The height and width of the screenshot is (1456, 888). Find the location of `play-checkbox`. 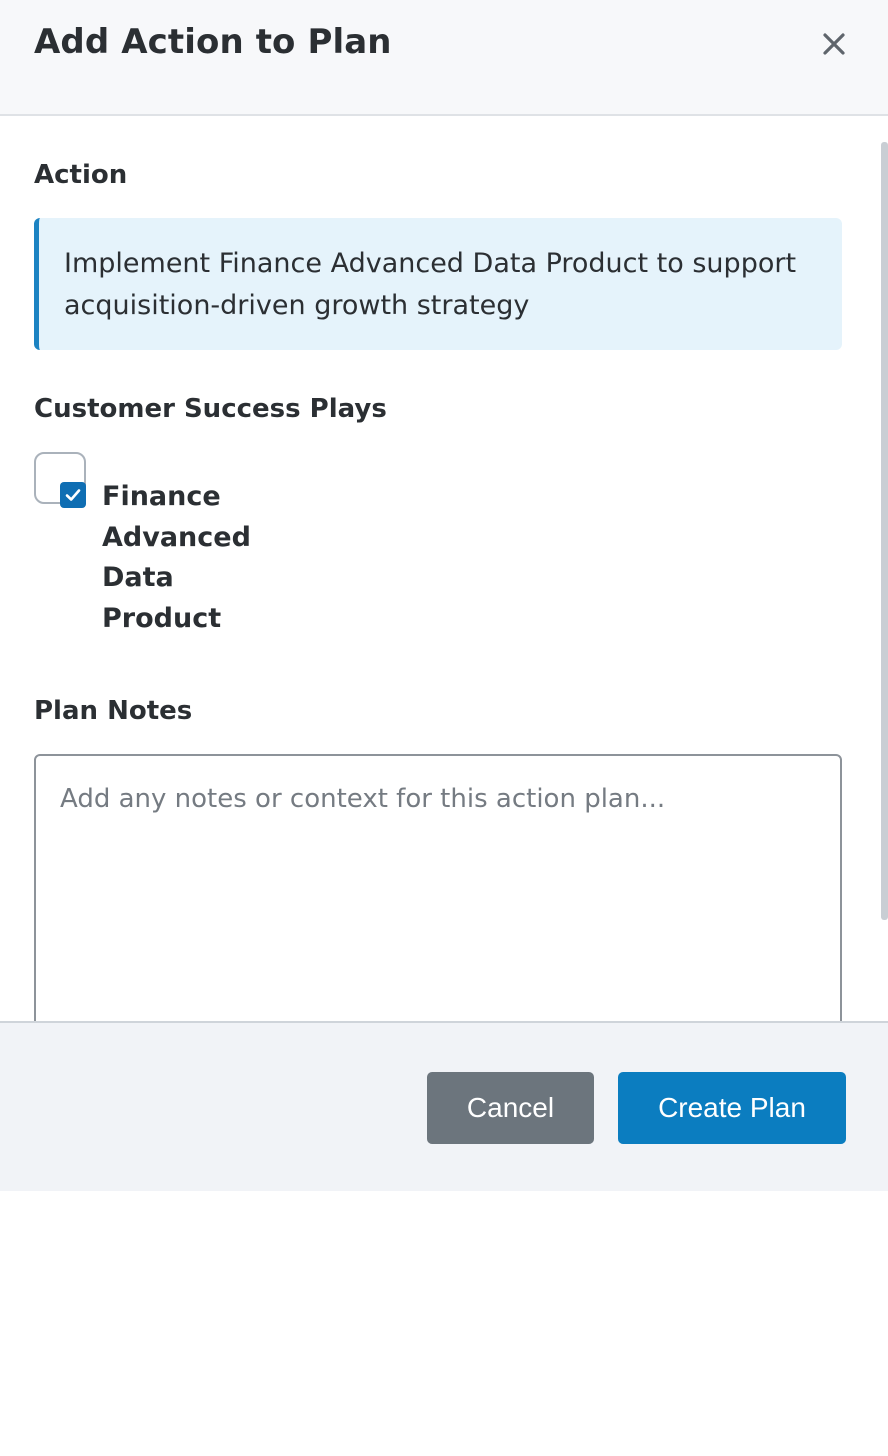

play-checkbox is located at coordinates (73, 495).